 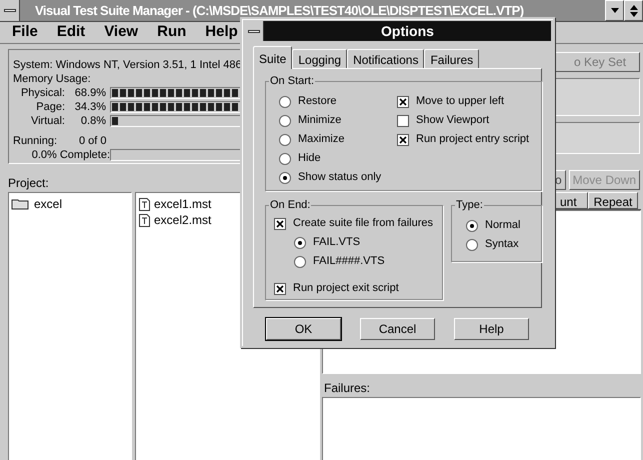 I want to click on dialog-title: Options, so click(x=407, y=31).